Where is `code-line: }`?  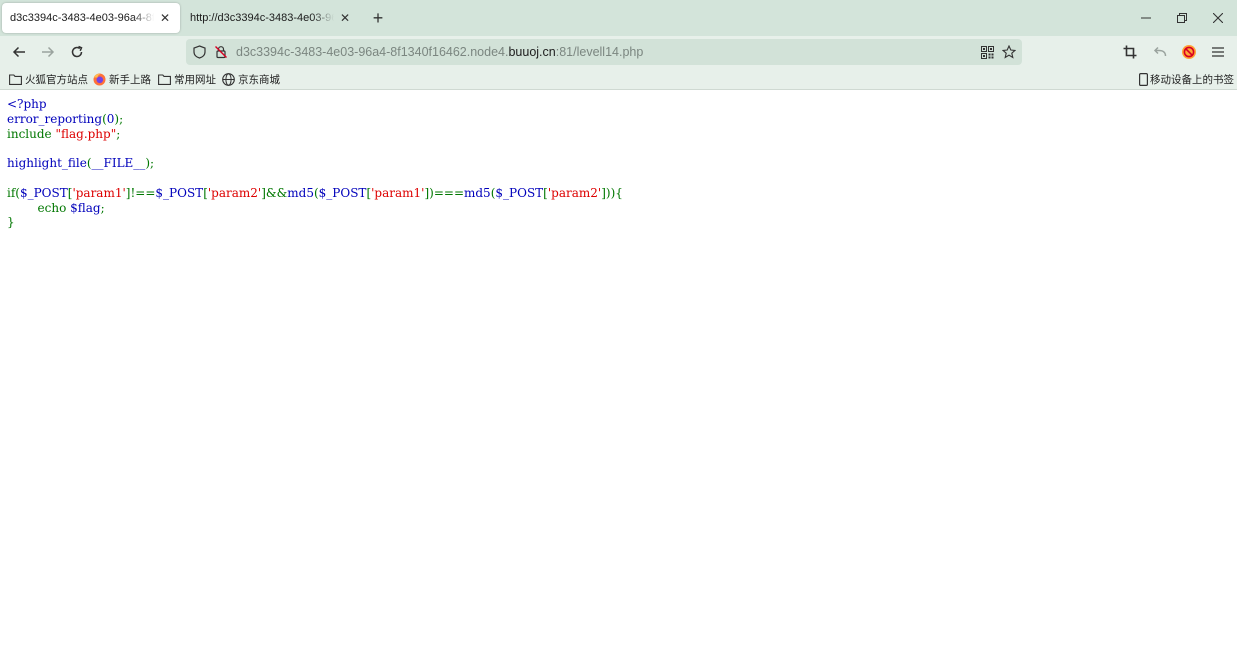
code-line: } is located at coordinates (315, 222).